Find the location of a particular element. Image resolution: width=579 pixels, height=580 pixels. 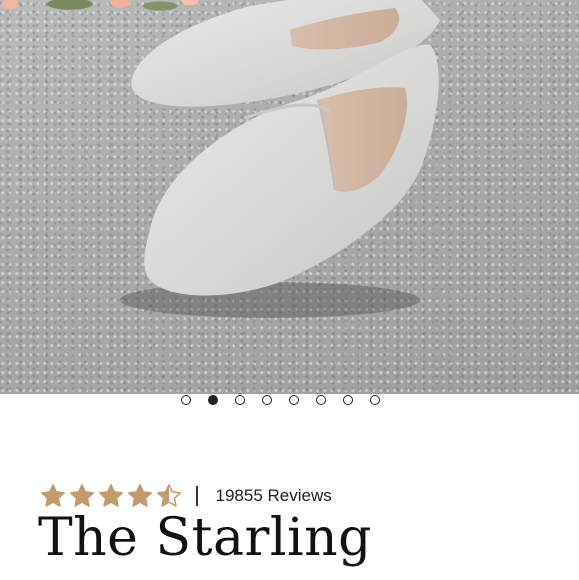

star-half-icon is located at coordinates (169, 495).